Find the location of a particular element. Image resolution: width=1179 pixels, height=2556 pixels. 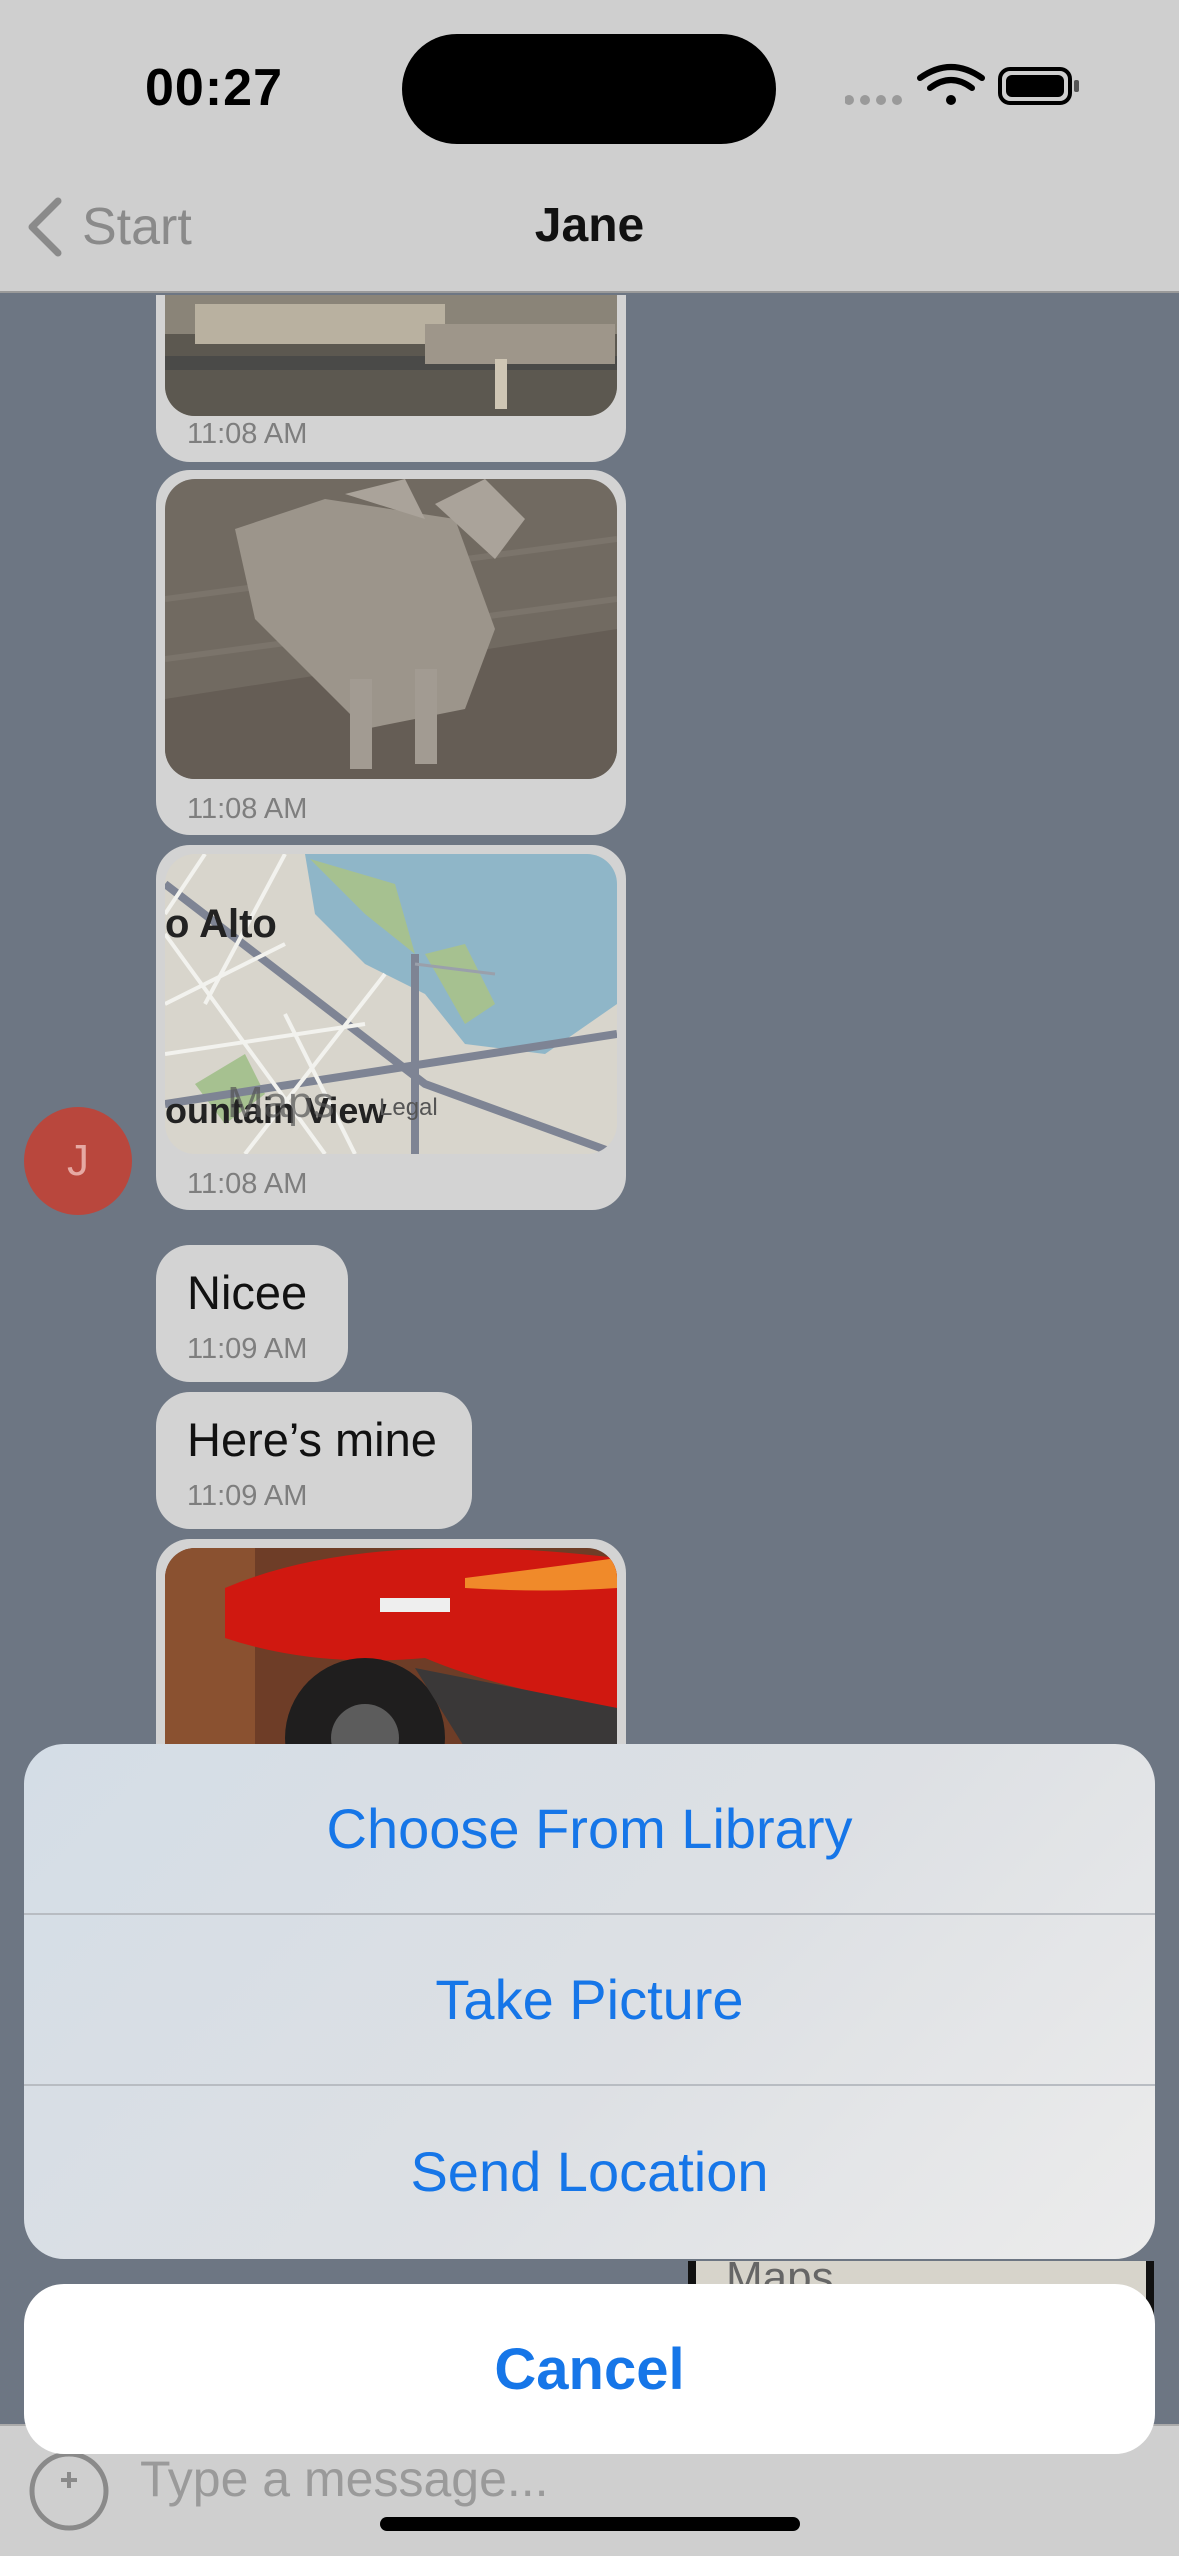

message-bubble-map: o Alto ountain View Maps Legal 11:08 AM is located at coordinates (391, 1027).